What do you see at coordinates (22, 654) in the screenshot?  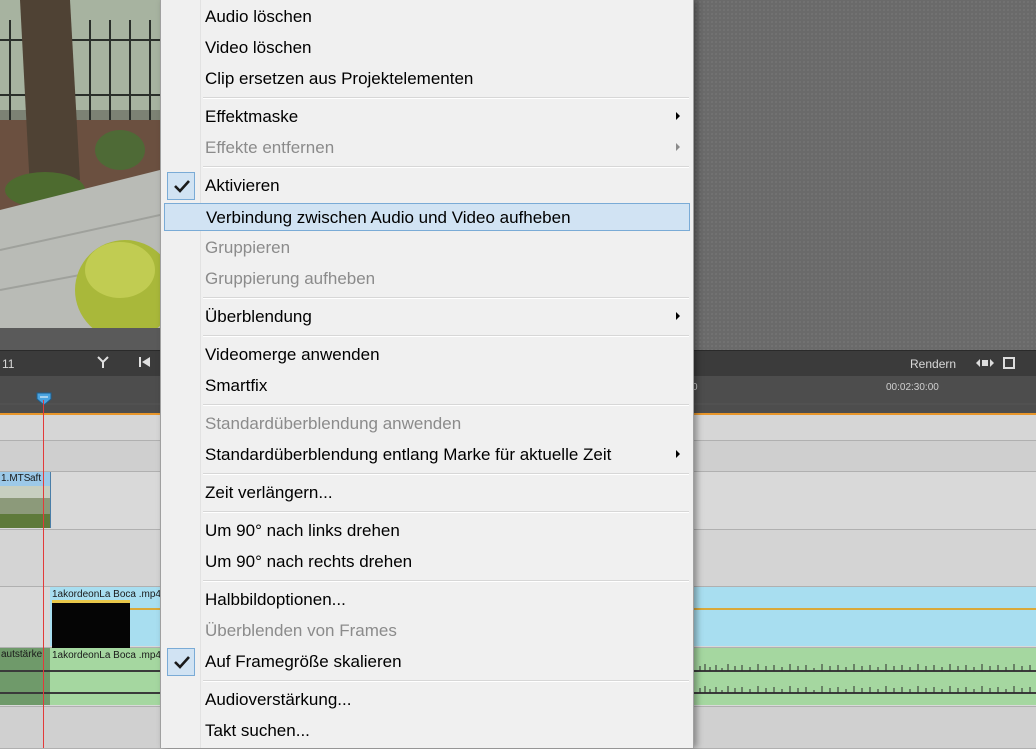 I see `clip-label: autstärke` at bounding box center [22, 654].